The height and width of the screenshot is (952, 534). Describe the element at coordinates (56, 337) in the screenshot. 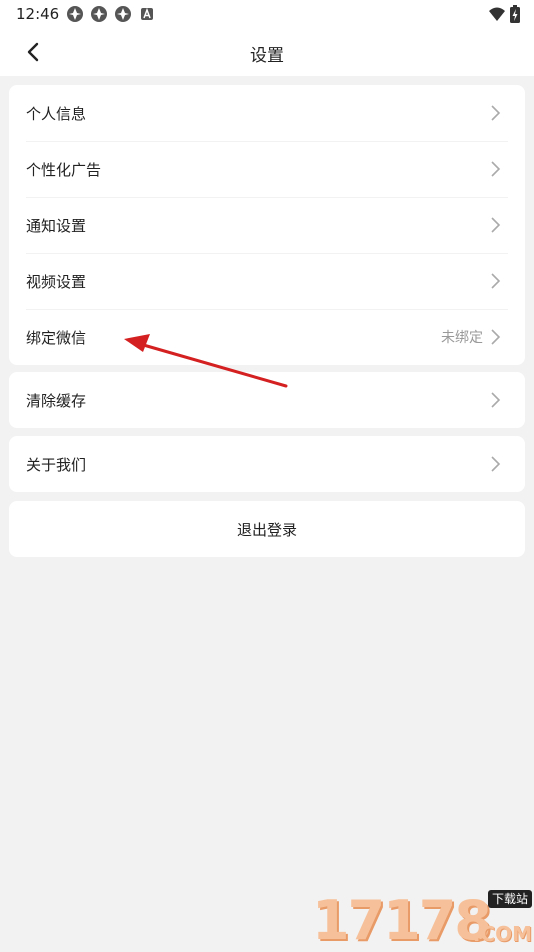

I see `settings-item-label: 绑定微信` at that location.